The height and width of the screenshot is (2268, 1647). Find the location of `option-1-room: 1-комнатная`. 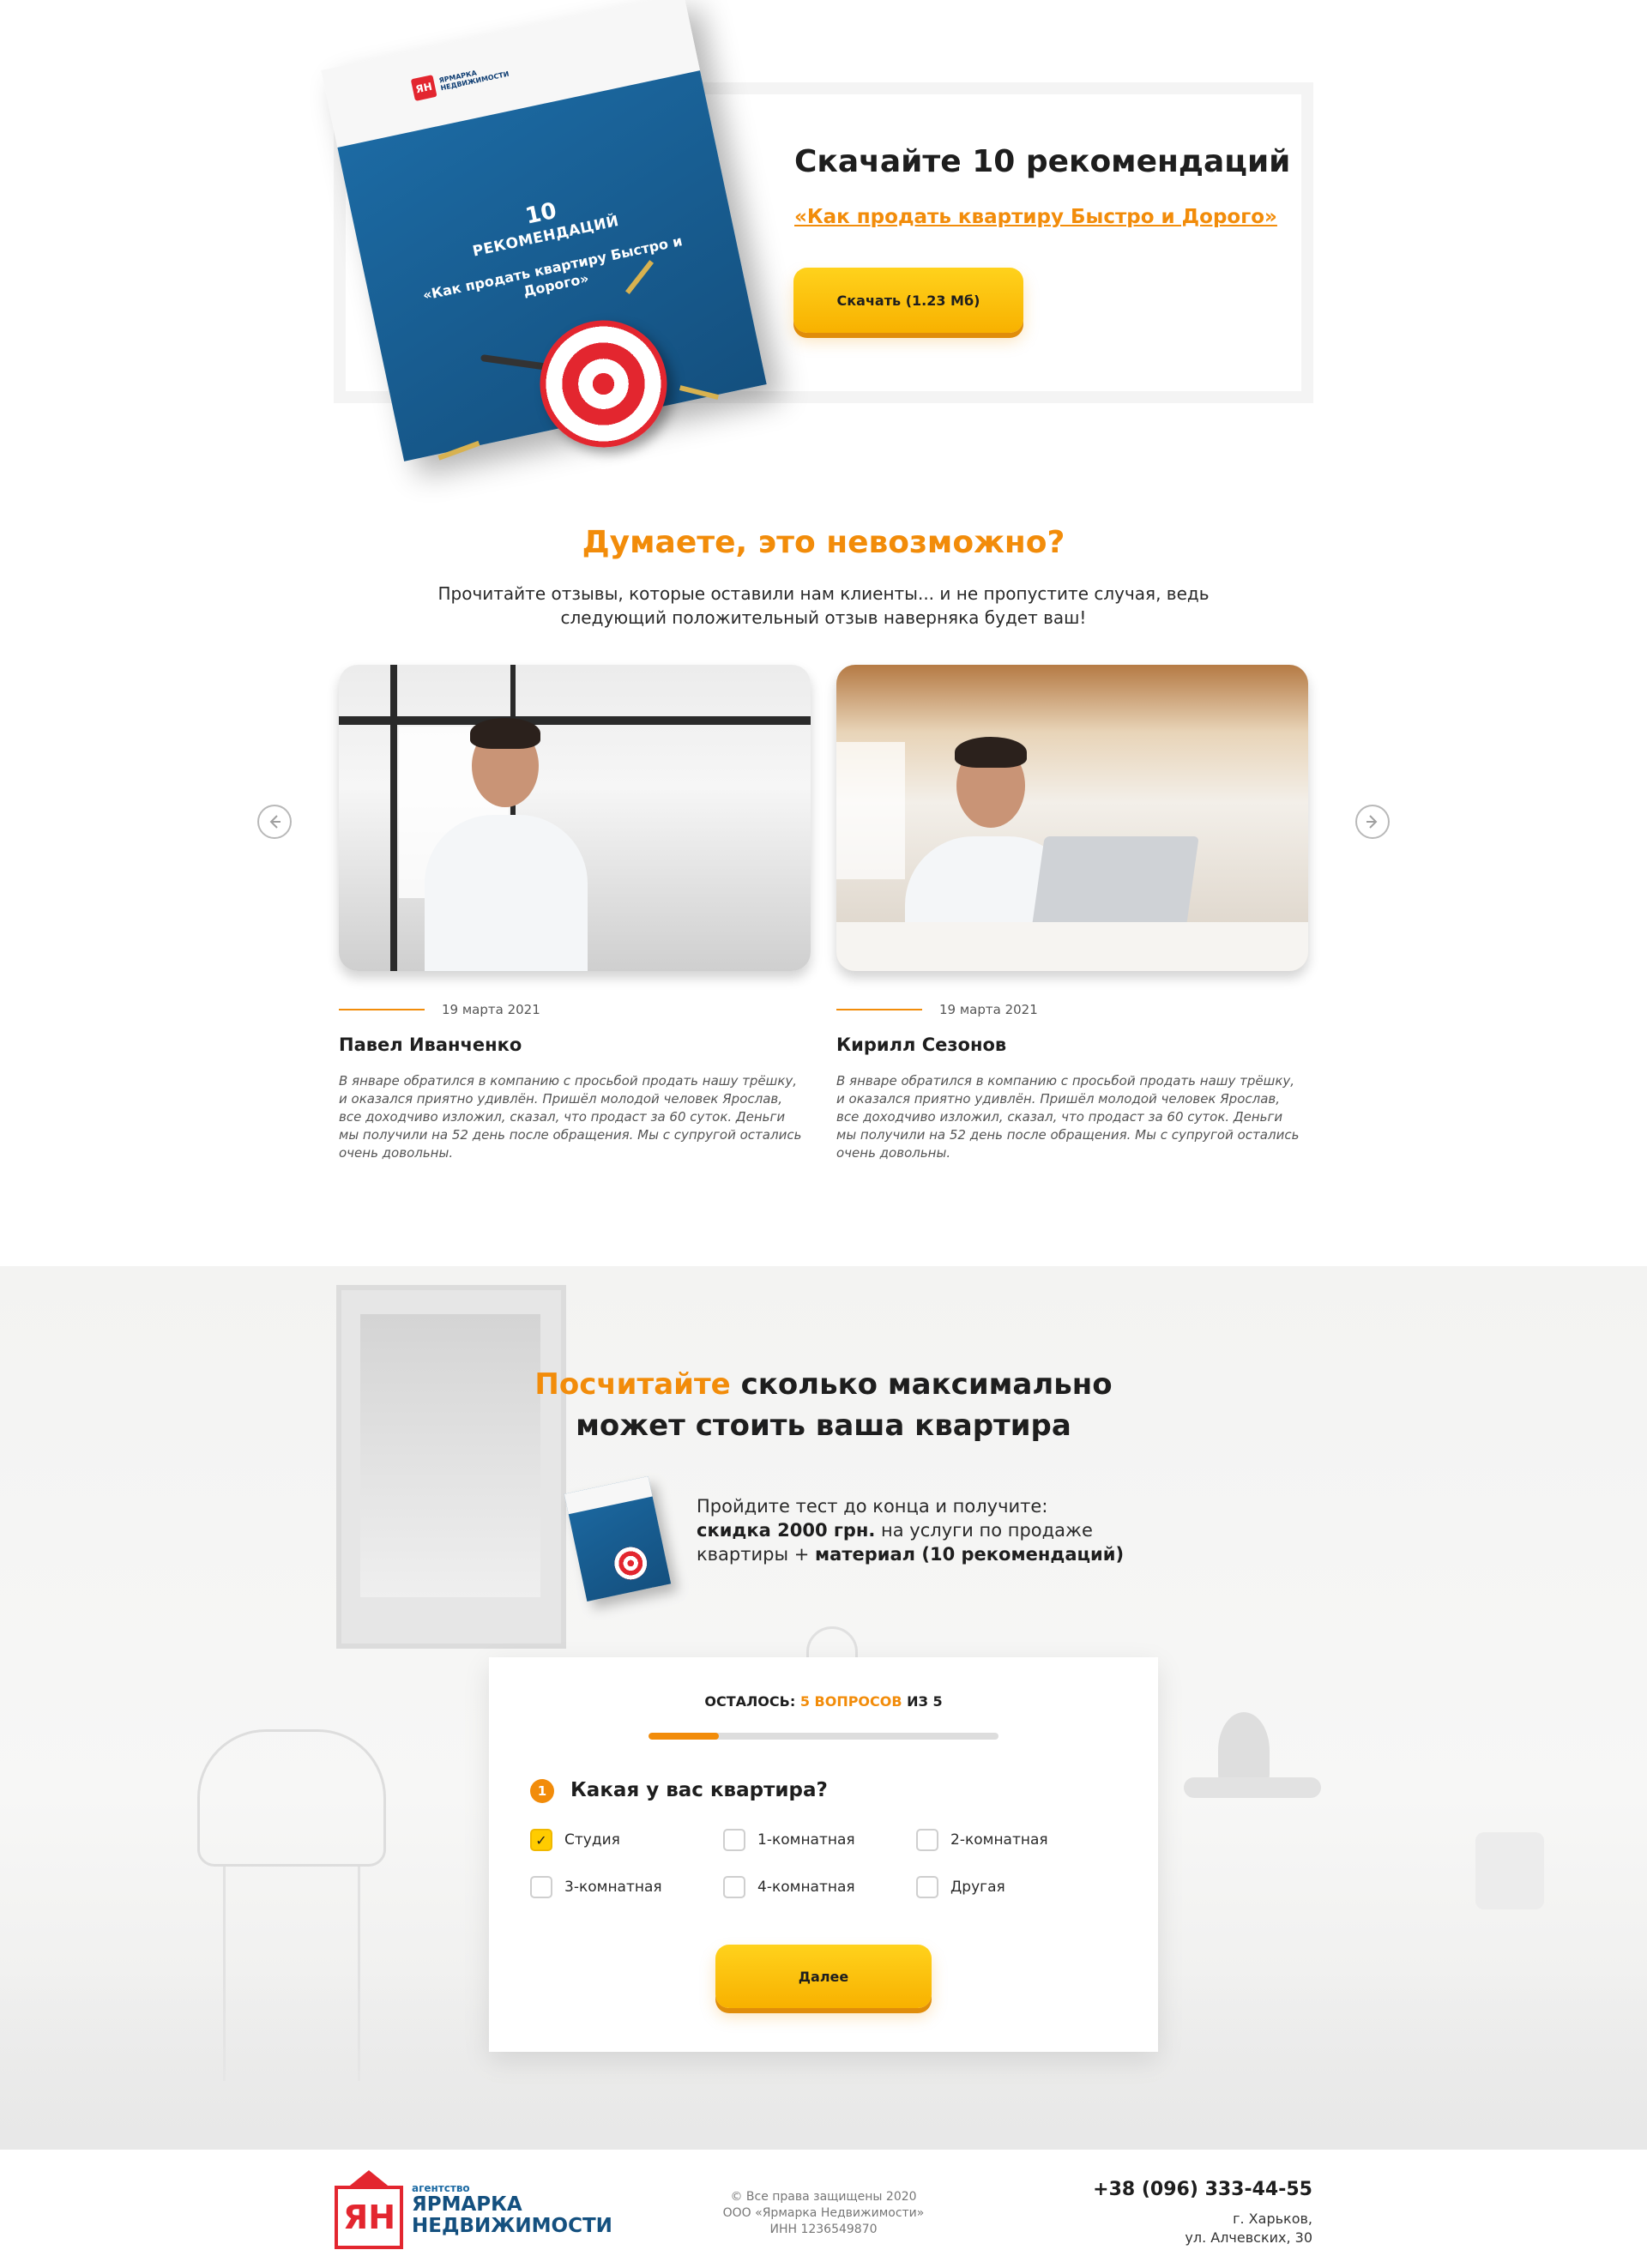

option-1-room: 1-комнатная is located at coordinates (789, 1840).